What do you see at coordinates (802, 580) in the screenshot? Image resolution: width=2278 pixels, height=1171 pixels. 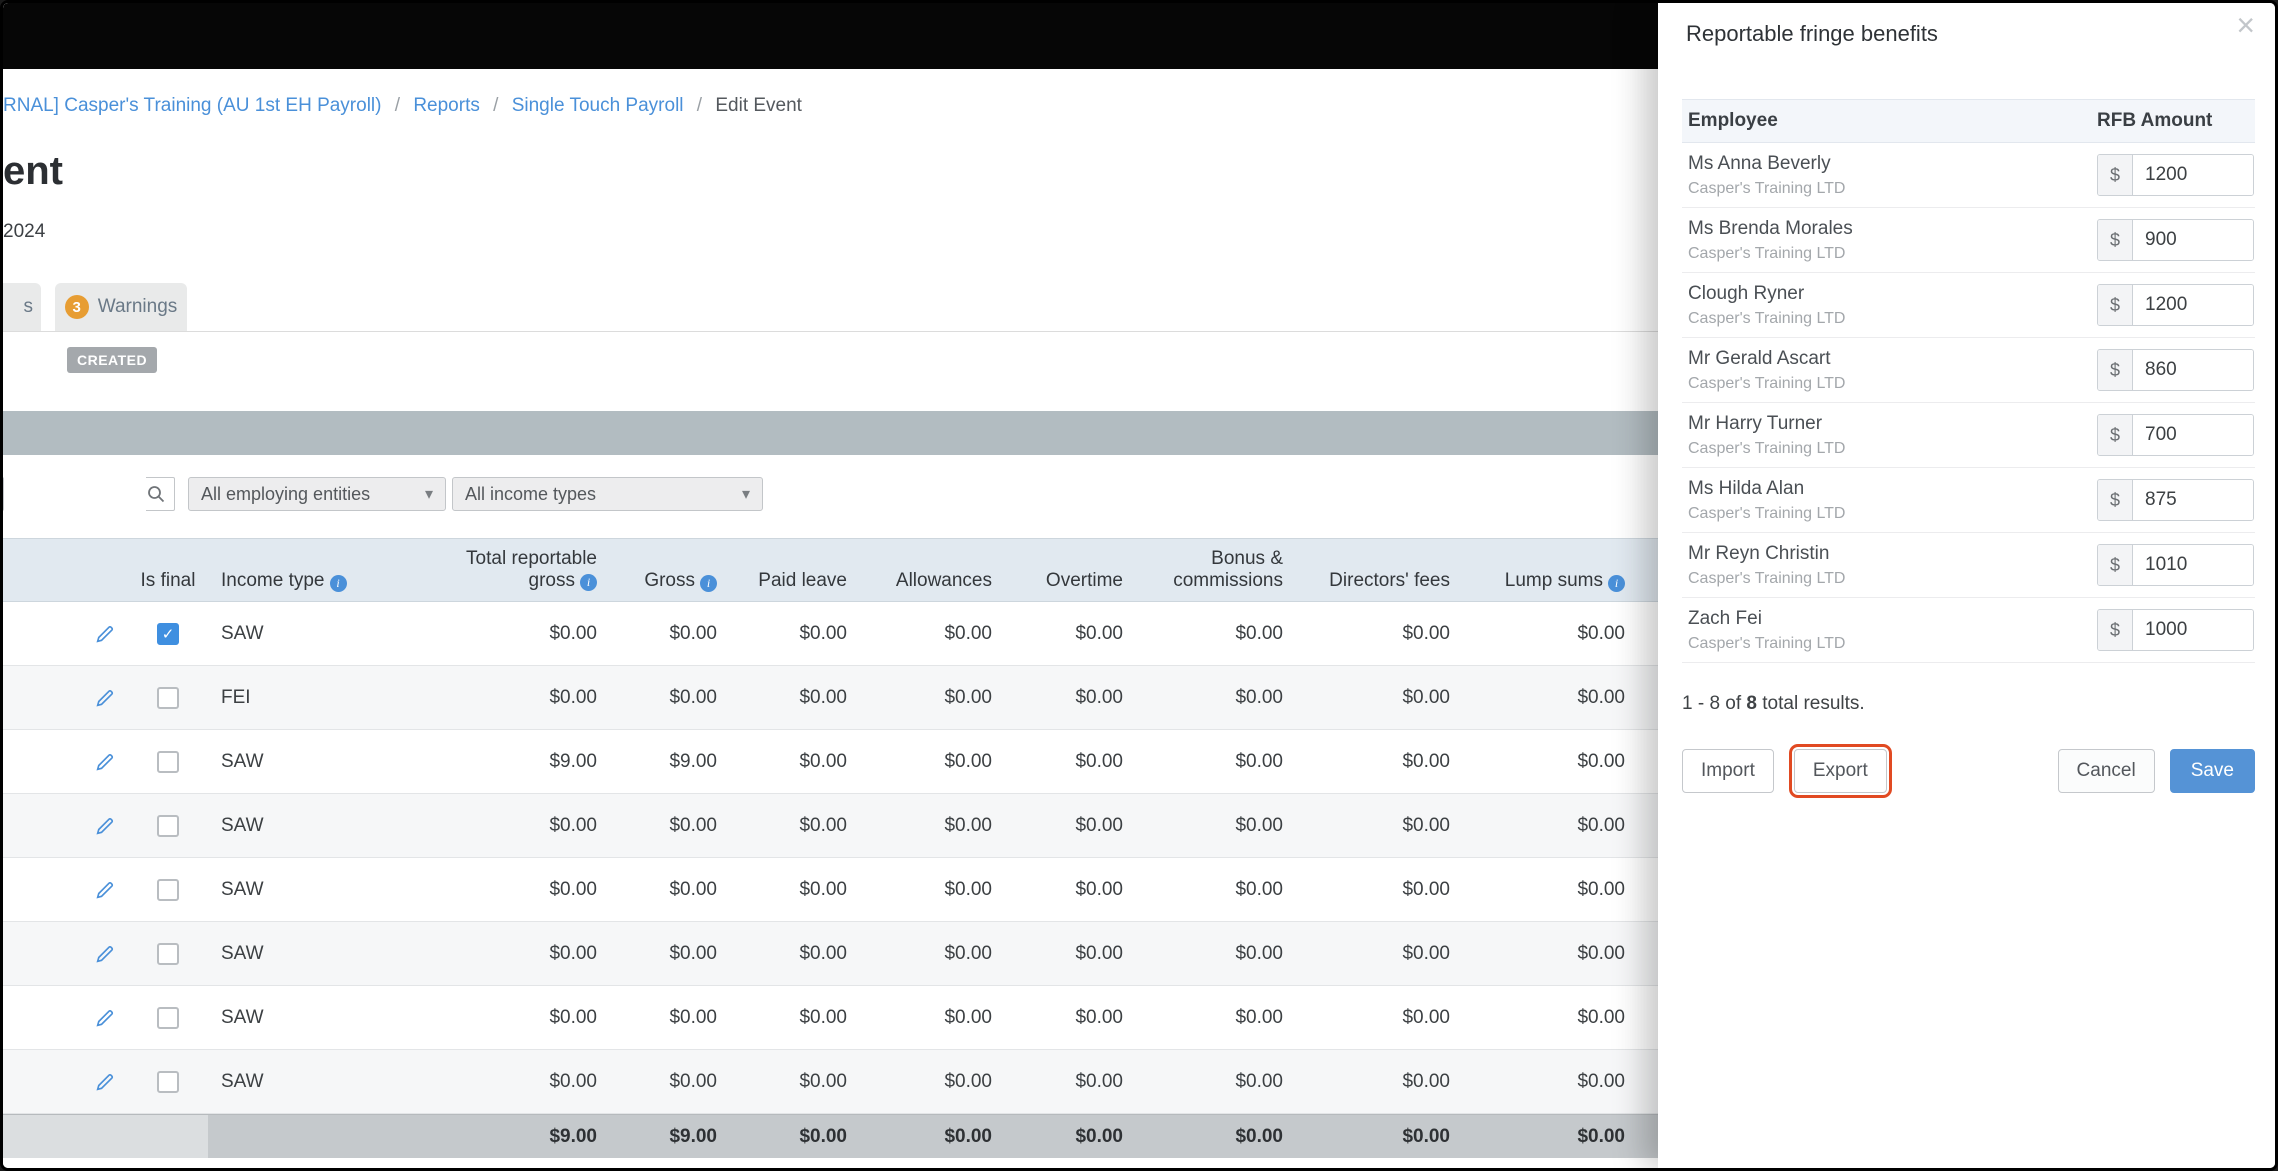 I see `col-paid-leave: Paid leave` at bounding box center [802, 580].